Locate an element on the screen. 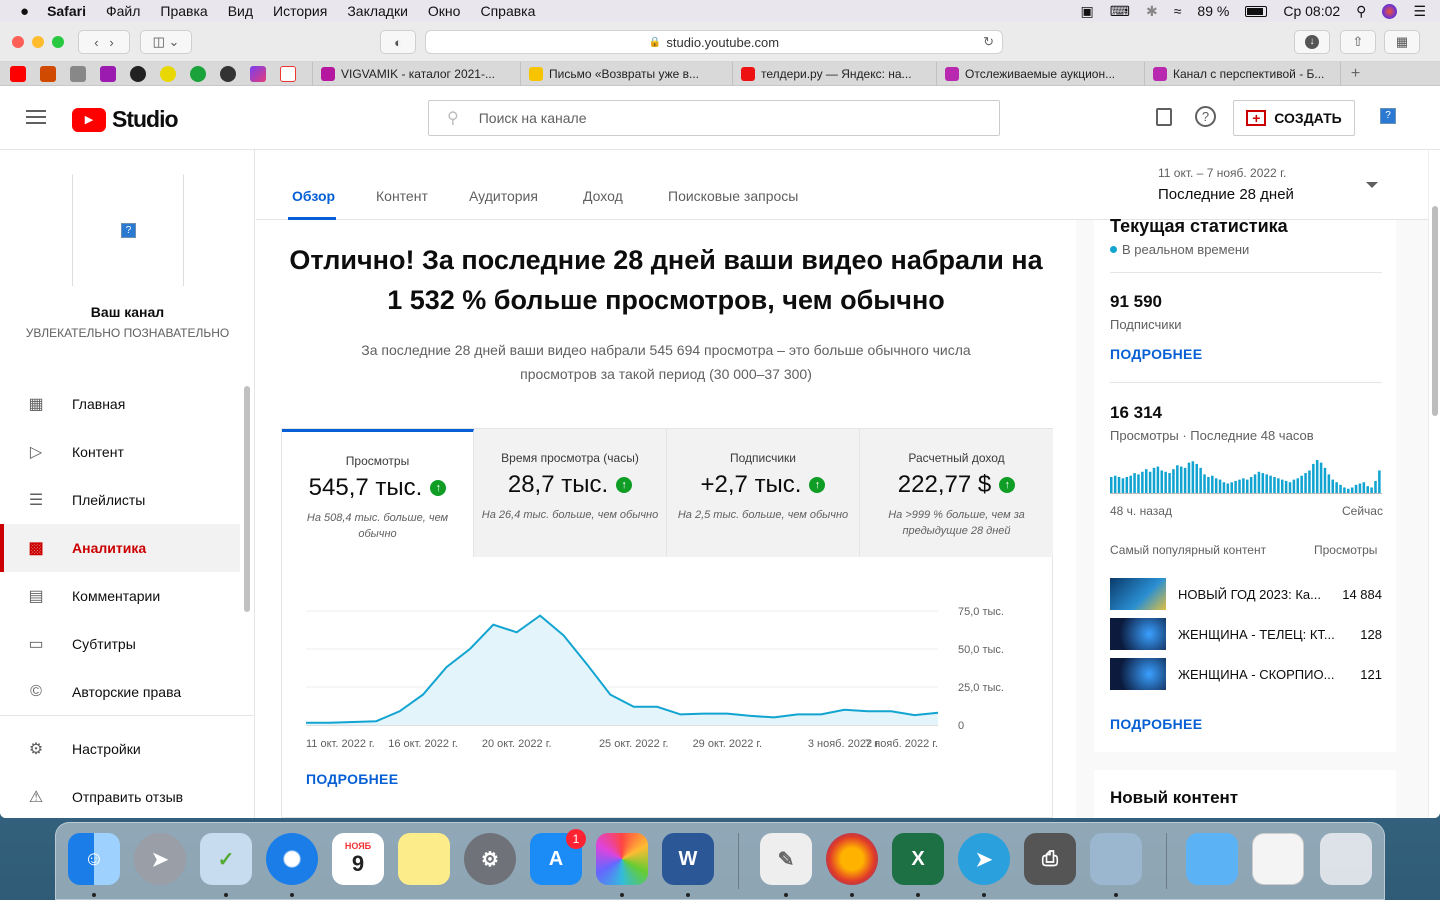  notes-icon is located at coordinates (424, 859).